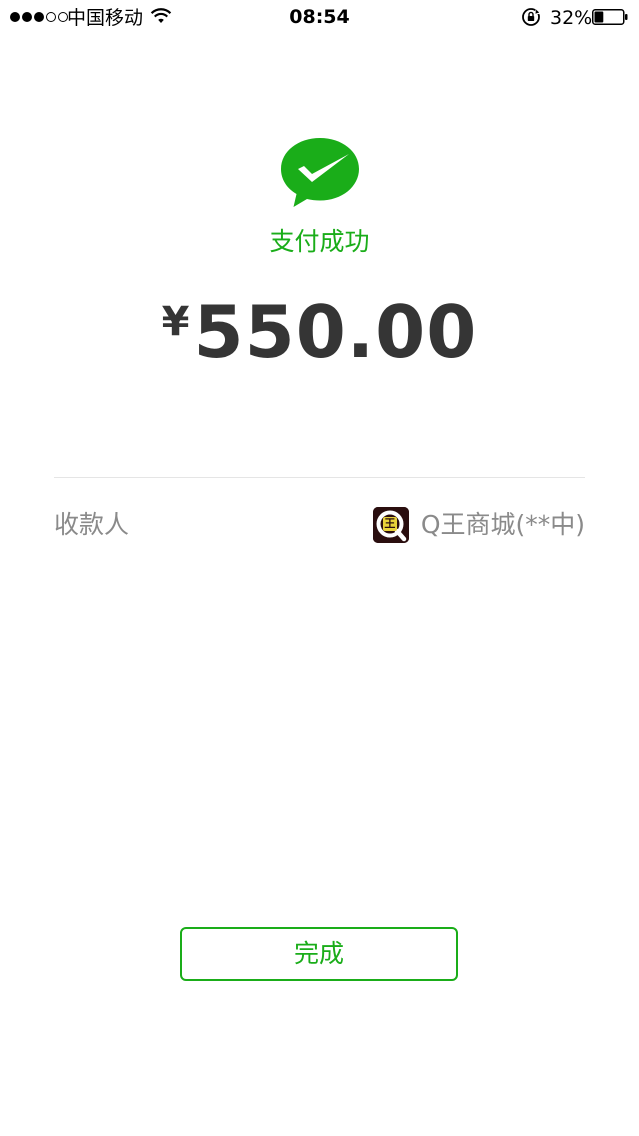  What do you see at coordinates (610, 17) in the screenshot?
I see `battery-icon` at bounding box center [610, 17].